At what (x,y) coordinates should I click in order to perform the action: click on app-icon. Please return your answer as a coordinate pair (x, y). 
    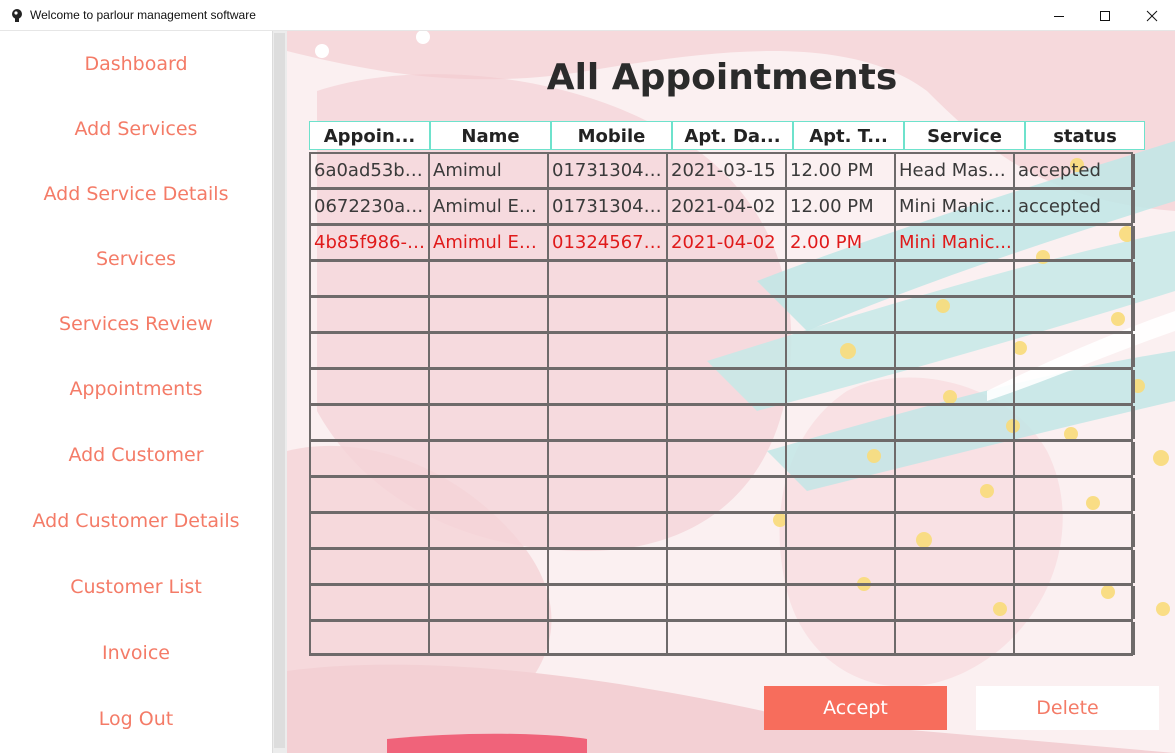
    Looking at the image, I should click on (17, 15).